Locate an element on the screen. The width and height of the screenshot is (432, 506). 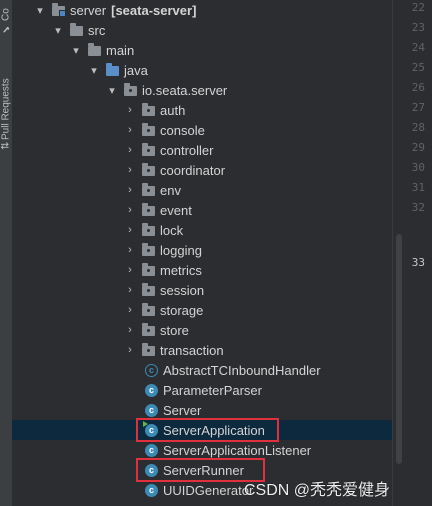
folder-label: src is located at coordinates (97, 30).